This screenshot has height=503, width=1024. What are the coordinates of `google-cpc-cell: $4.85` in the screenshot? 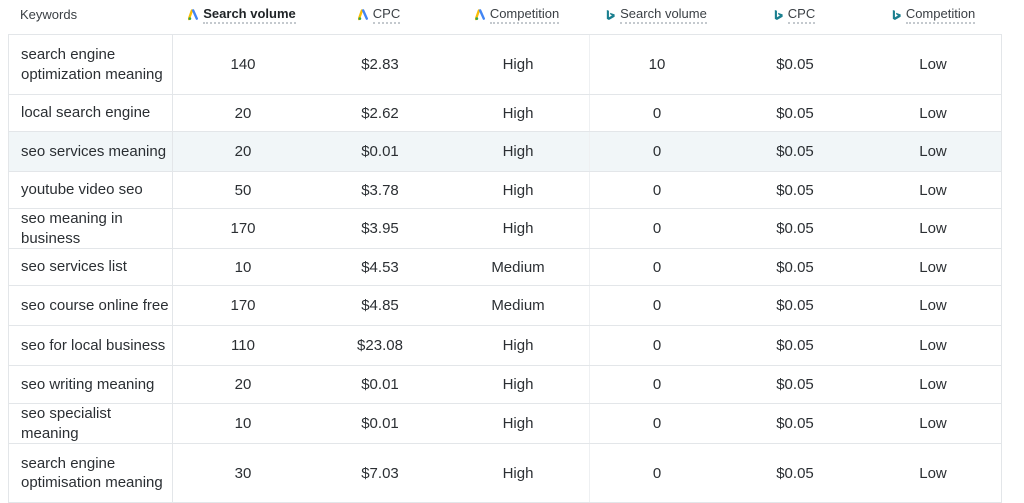 It's located at (380, 305).